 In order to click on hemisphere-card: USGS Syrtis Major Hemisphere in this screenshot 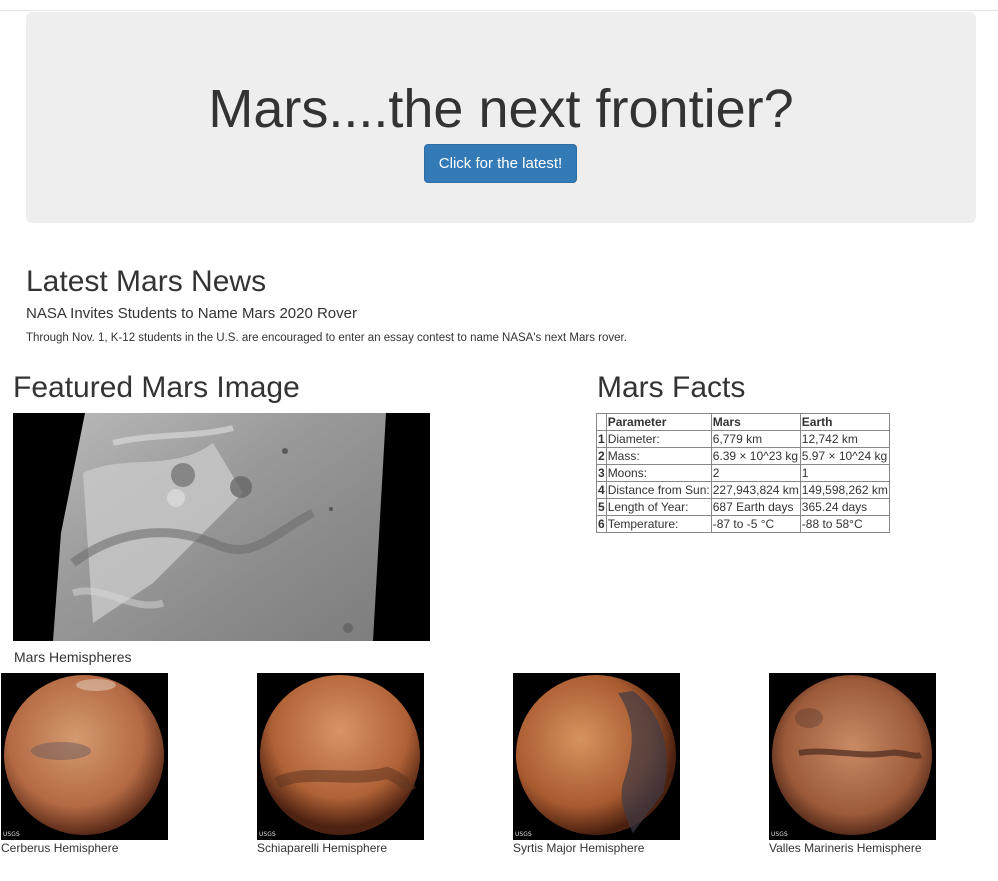, I will do `click(596, 764)`.